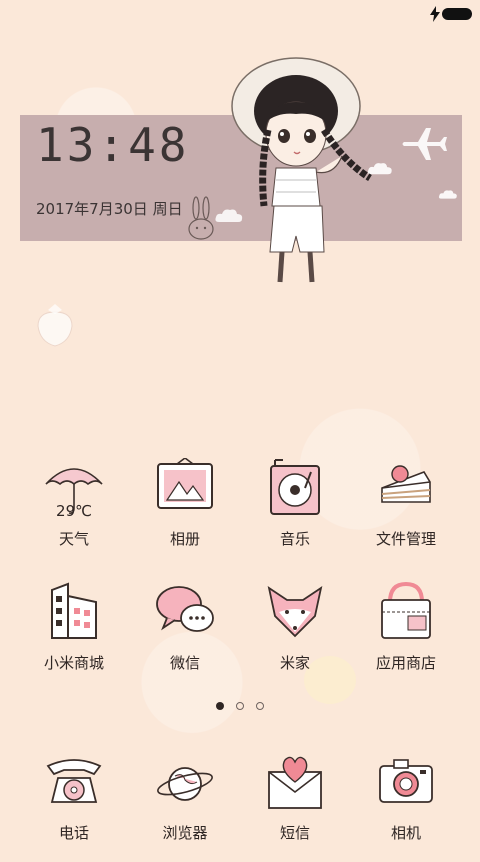 Image resolution: width=480 pixels, height=862 pixels. What do you see at coordinates (240, 14) in the screenshot?
I see `status-bar` at bounding box center [240, 14].